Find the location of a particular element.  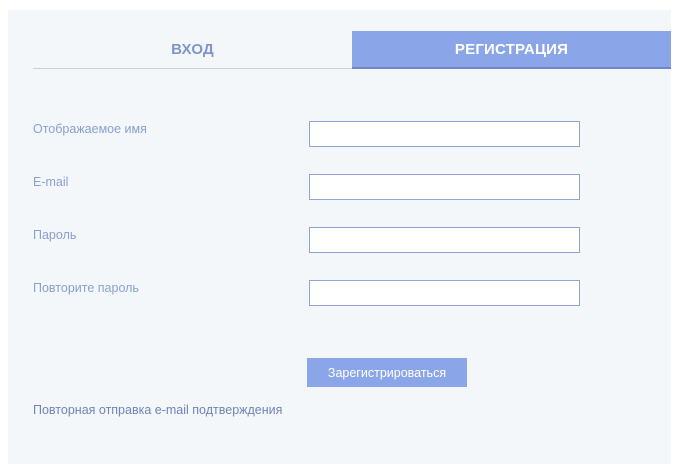

email-label: E-mail is located at coordinates (51, 182).